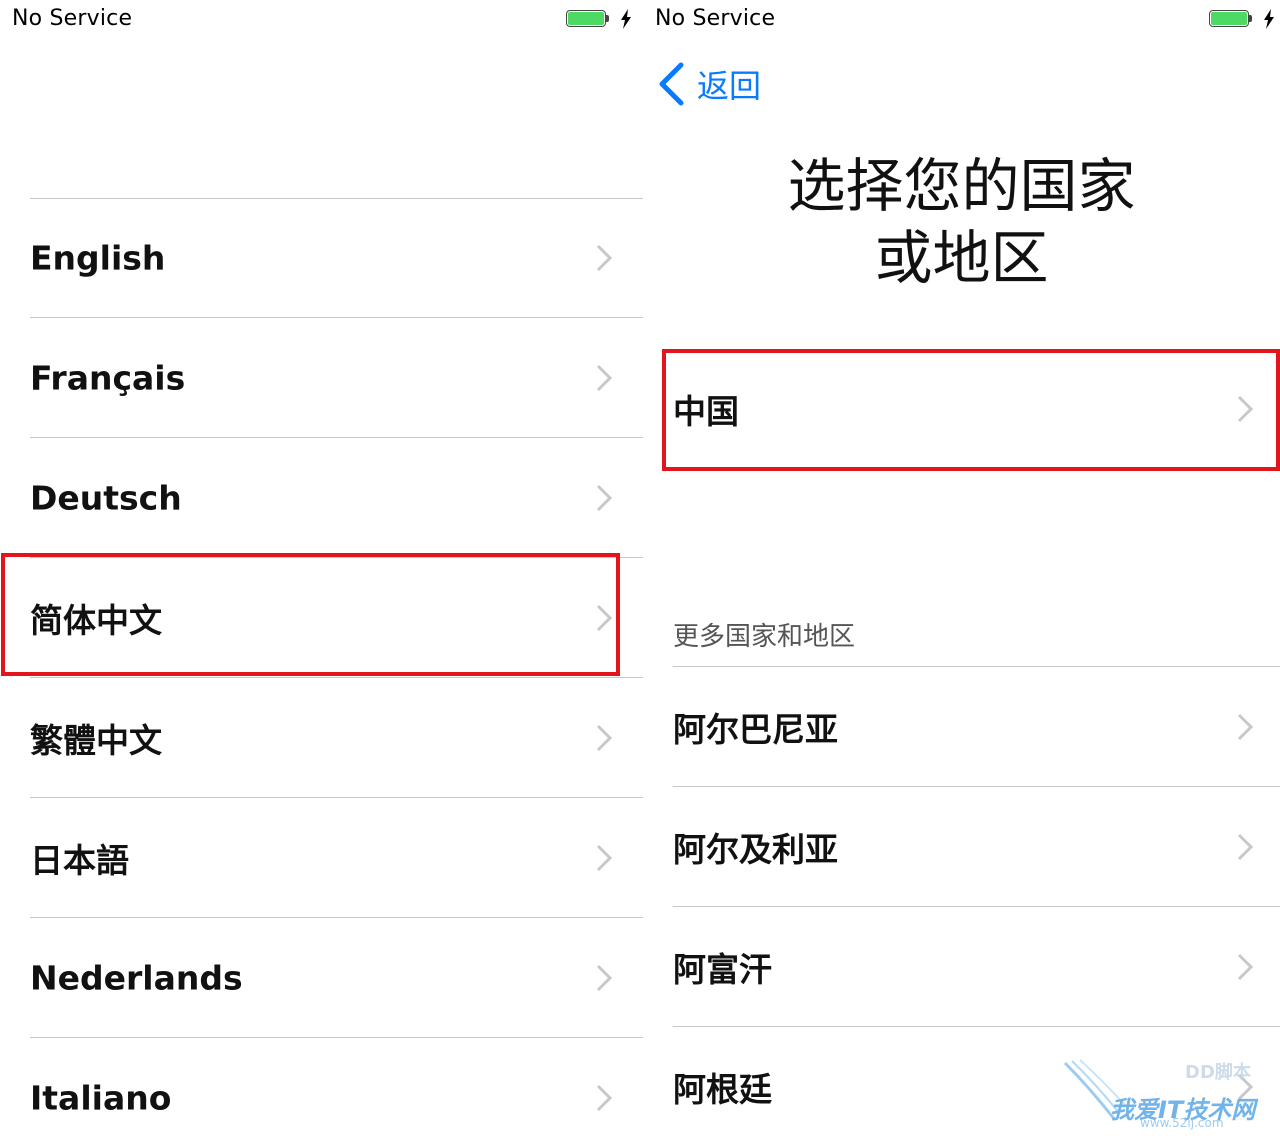  What do you see at coordinates (335, 377) in the screenshot?
I see `language-row-francais: Français` at bounding box center [335, 377].